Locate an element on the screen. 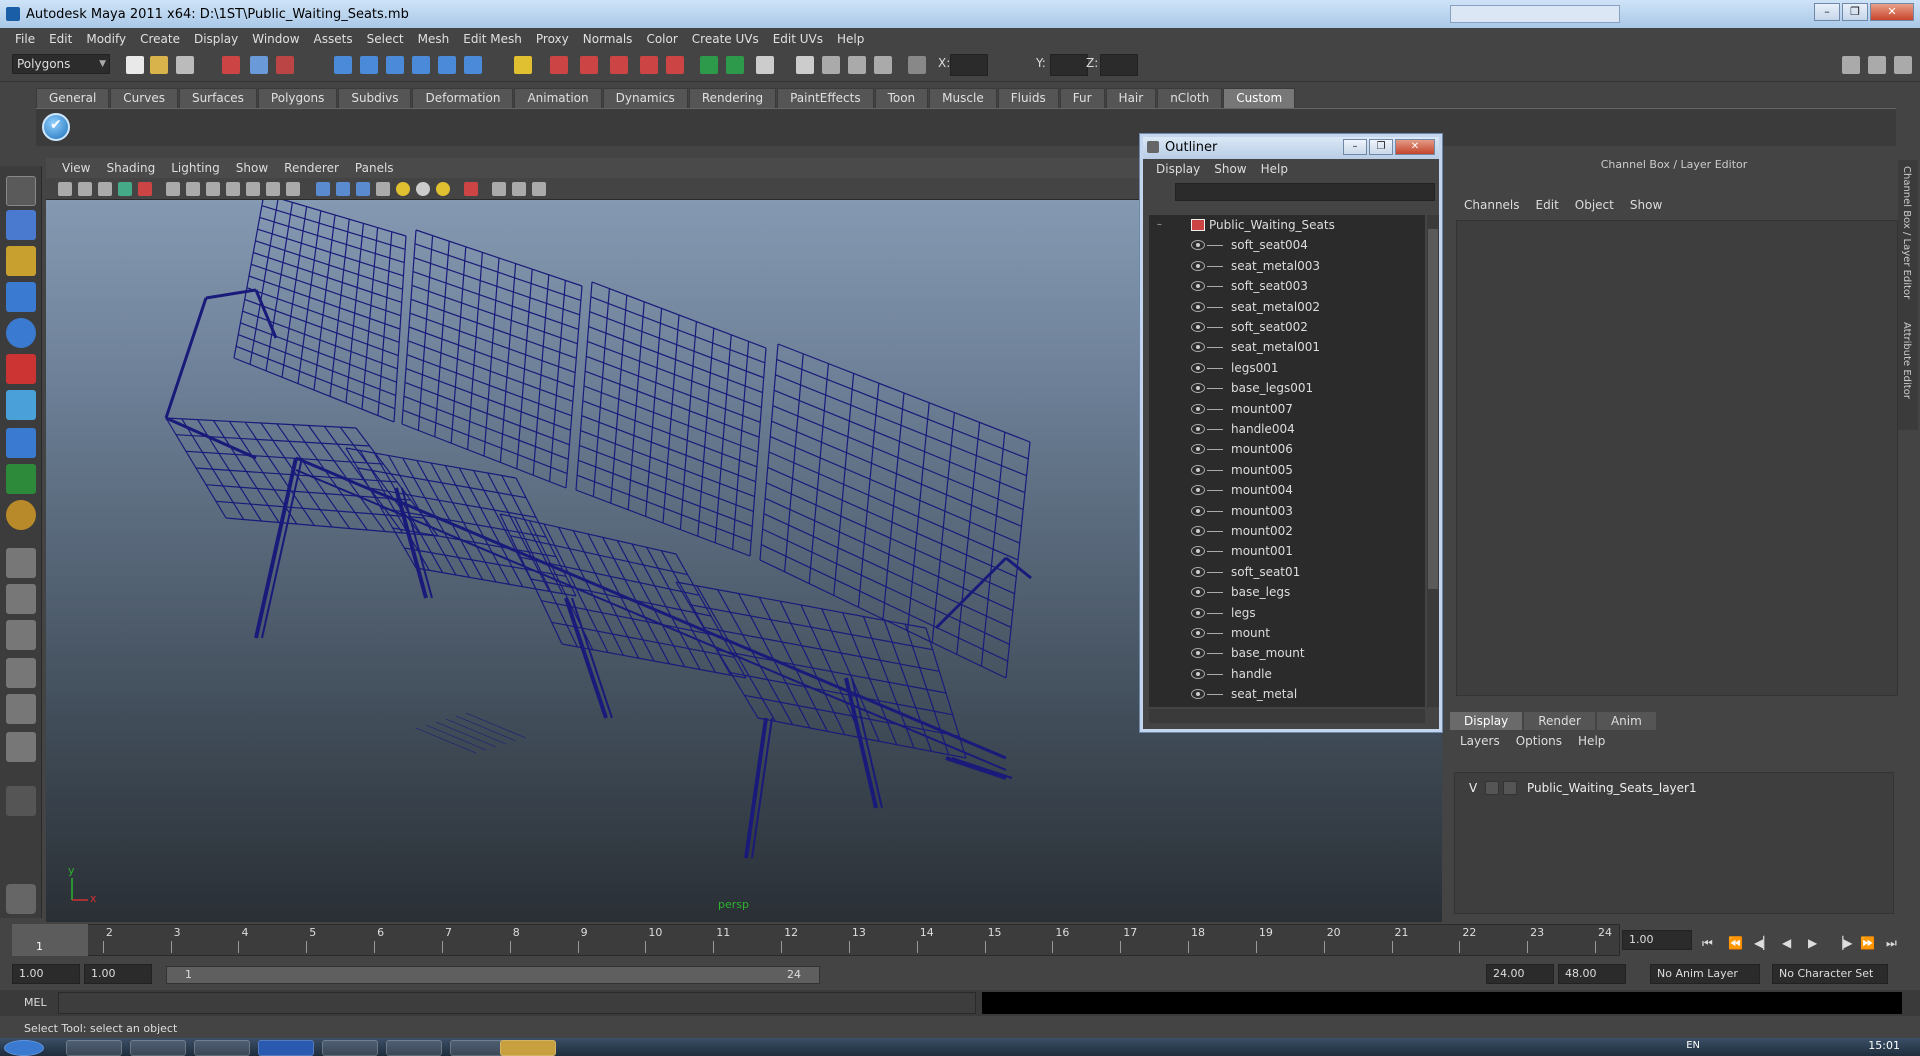 This screenshot has width=1920, height=1056. attribute-editor-icon is located at coordinates (831, 65).